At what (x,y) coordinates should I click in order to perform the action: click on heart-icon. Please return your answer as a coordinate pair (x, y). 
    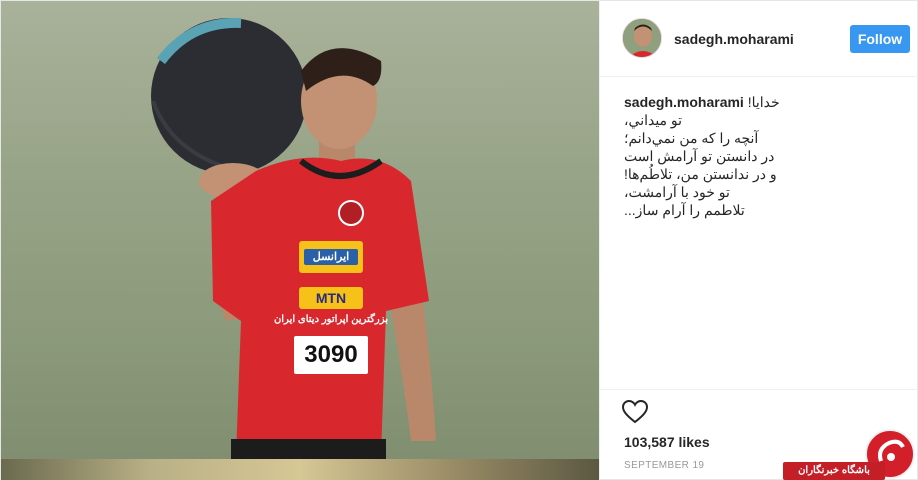
    Looking at the image, I should click on (635, 411).